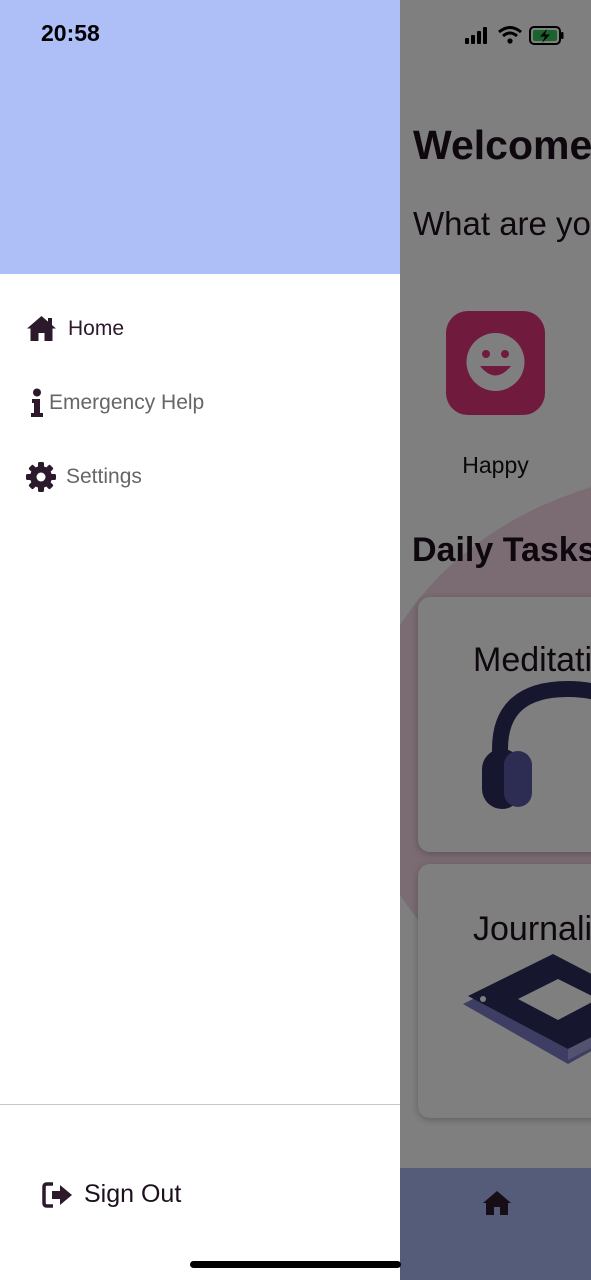  What do you see at coordinates (295, 1264) in the screenshot?
I see `home-indicator` at bounding box center [295, 1264].